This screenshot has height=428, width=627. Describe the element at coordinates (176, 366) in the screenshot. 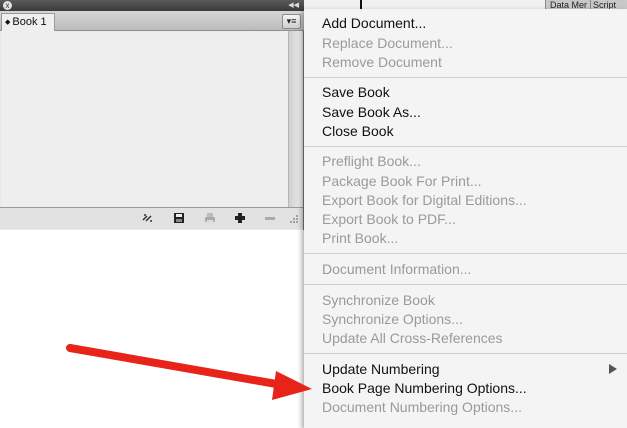

I see `annotation-arrow-shaft` at that location.